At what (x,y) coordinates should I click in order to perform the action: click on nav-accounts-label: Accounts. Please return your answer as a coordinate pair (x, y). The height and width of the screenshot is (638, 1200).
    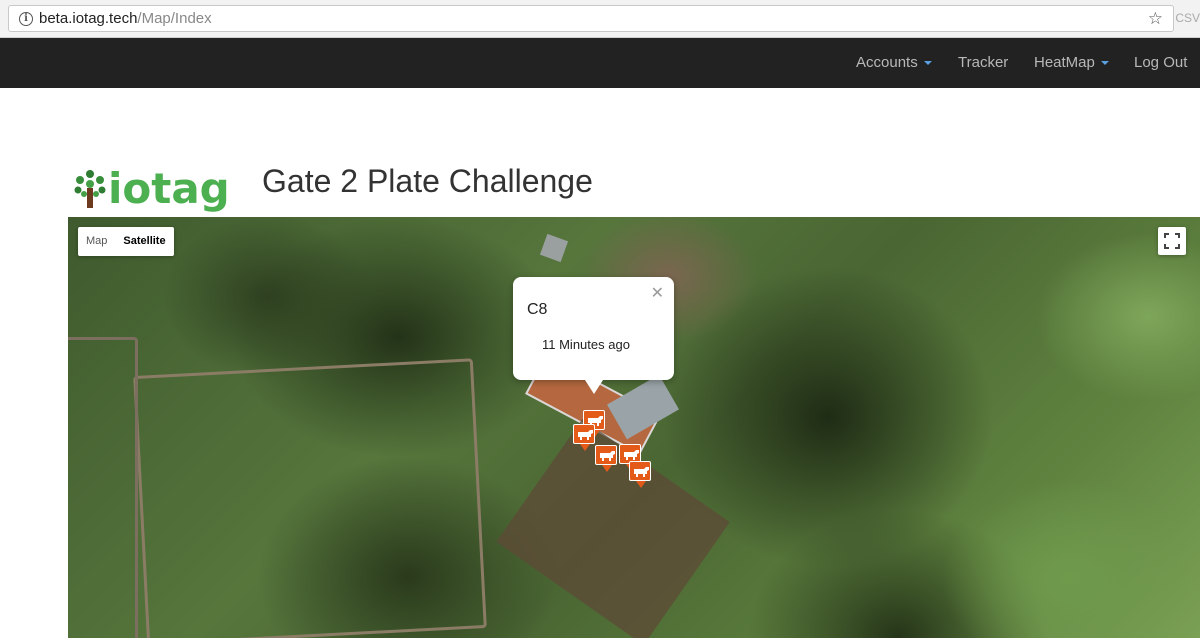
    Looking at the image, I should click on (887, 62).